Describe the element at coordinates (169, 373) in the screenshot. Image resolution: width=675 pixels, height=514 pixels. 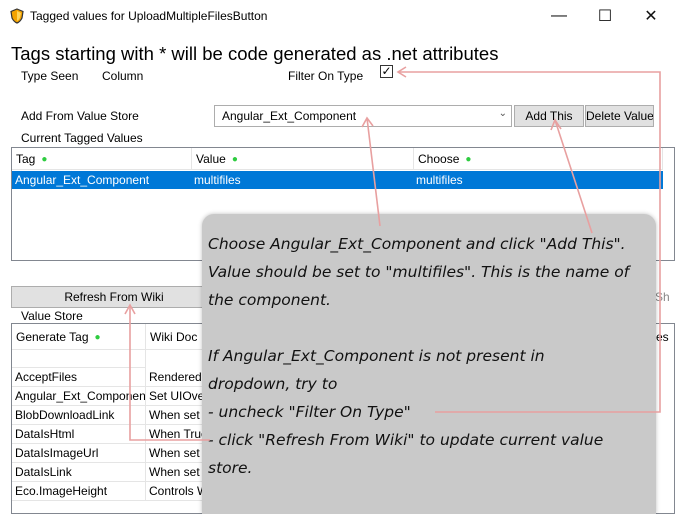
I see `arrow-to-refresh-button` at that location.